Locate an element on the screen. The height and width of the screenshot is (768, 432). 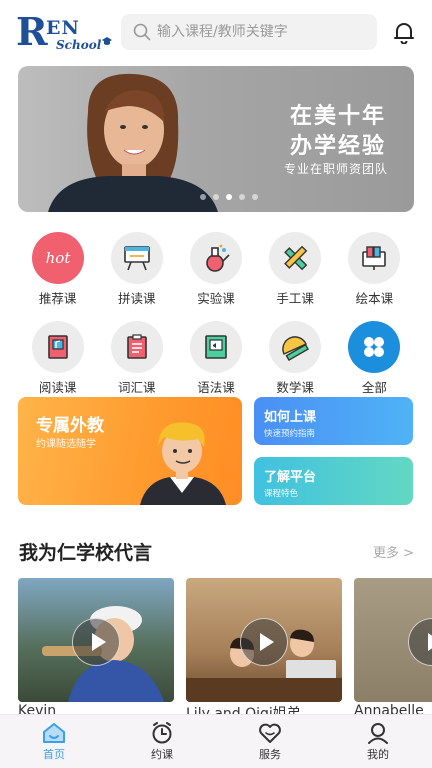
svg-text: hot is located at coordinates (58, 258).